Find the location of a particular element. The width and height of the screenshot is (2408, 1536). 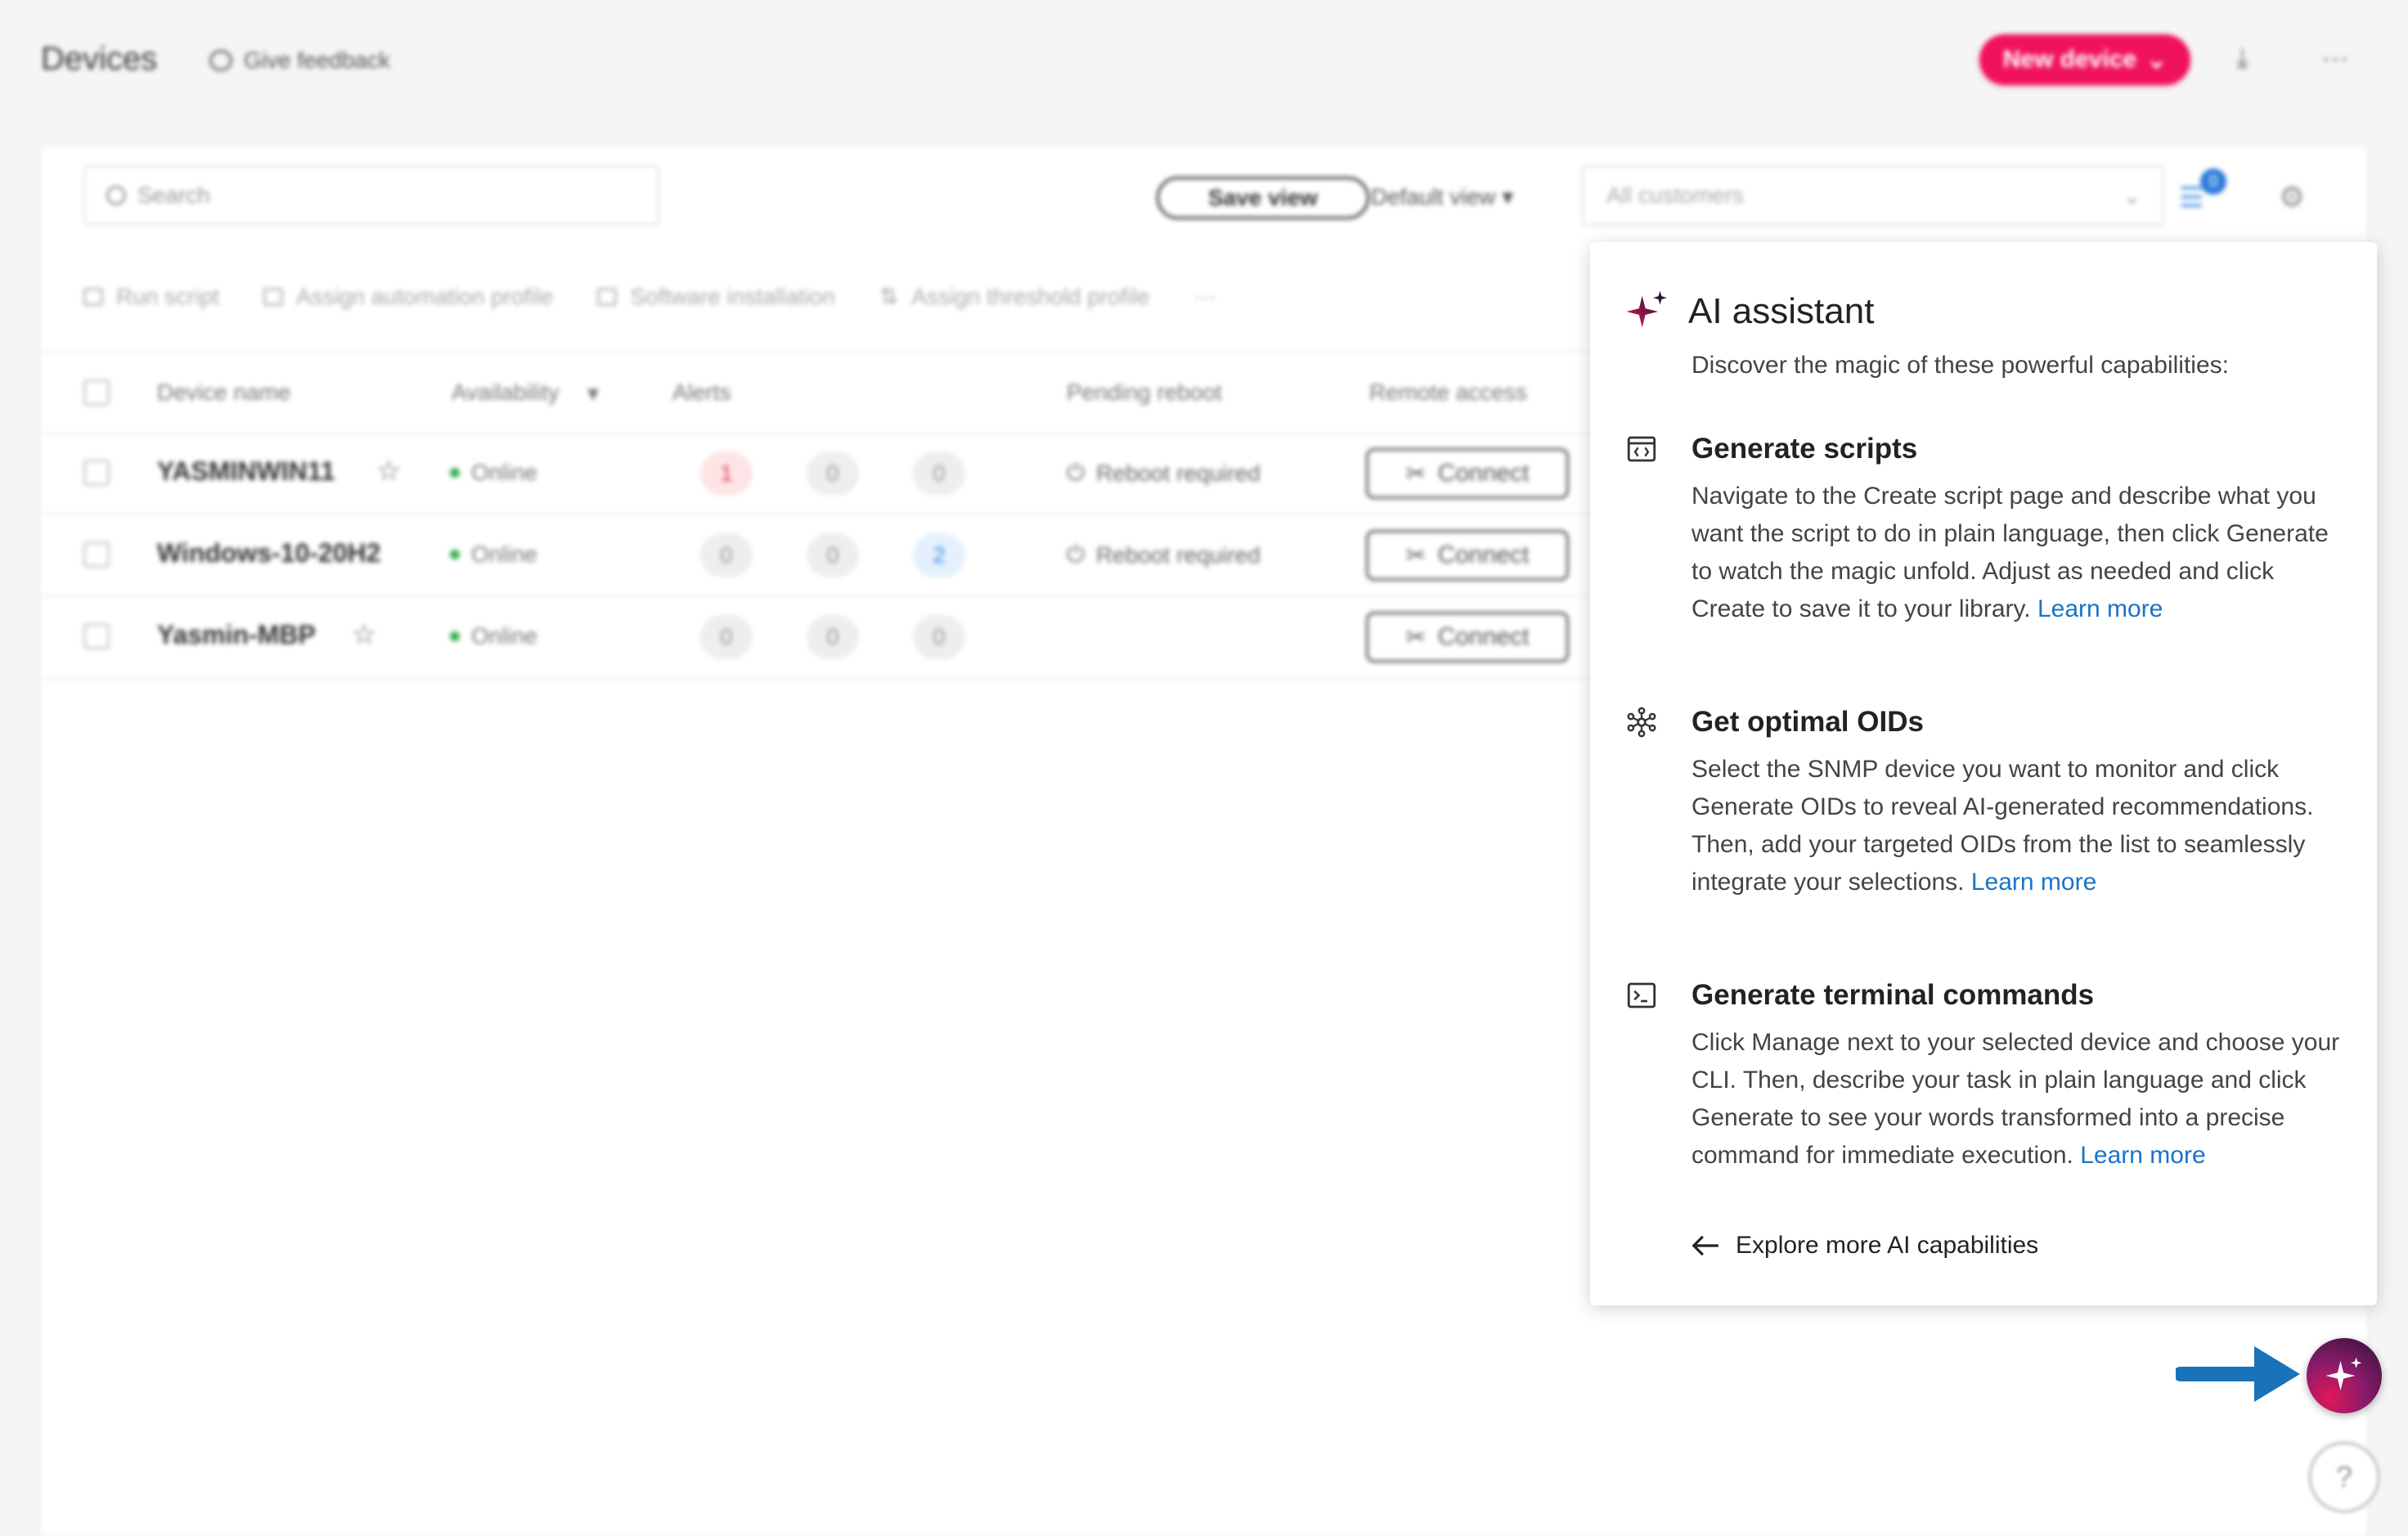

chevron-down-icon: ▾ is located at coordinates (1508, 196).